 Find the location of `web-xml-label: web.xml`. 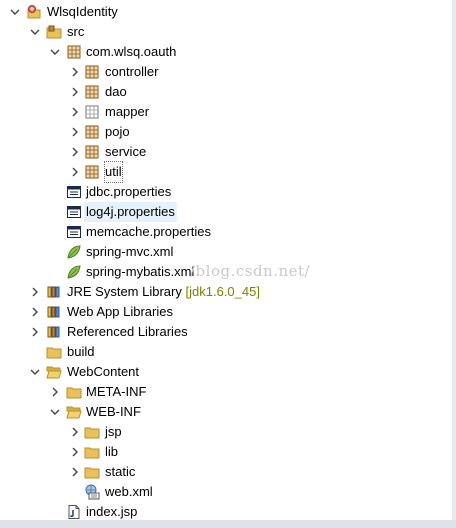

web-xml-label: web.xml is located at coordinates (129, 491).